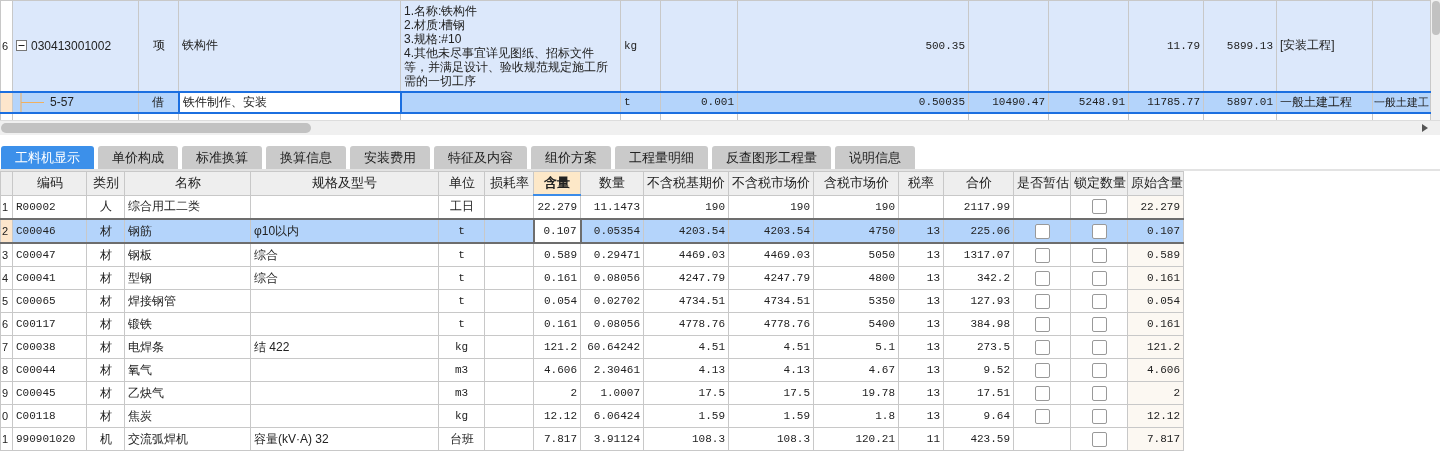 The image size is (1440, 473). I want to click on table-cell: 0.001, so click(717, 102).